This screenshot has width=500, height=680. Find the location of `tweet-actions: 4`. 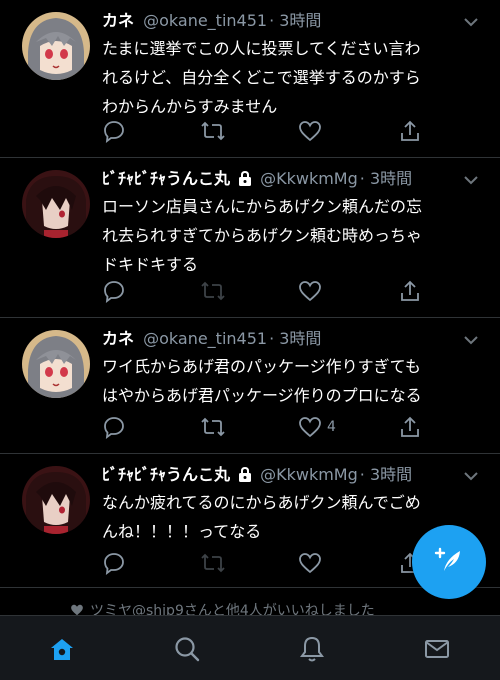

tweet-actions: 4 is located at coordinates (272, 427).